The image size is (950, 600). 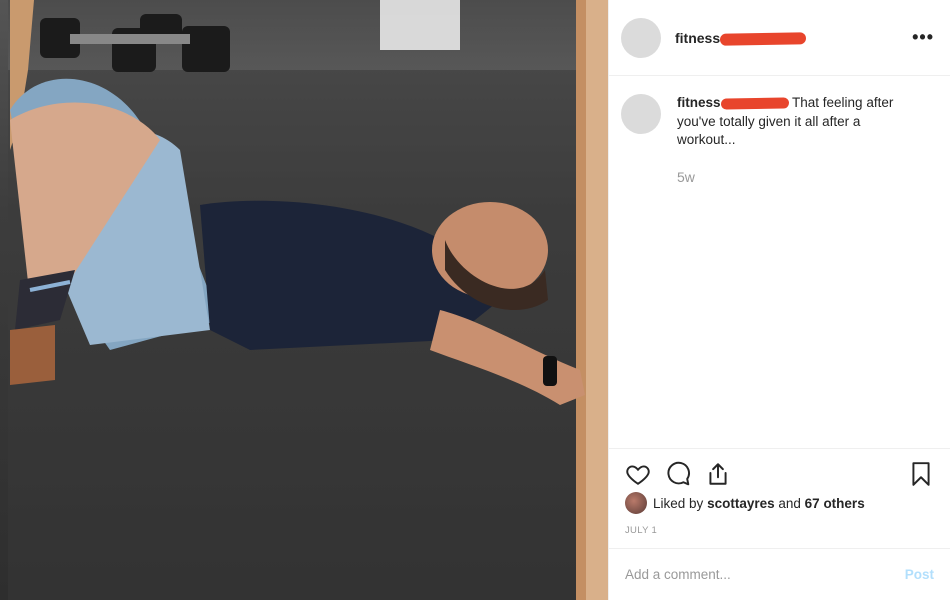 I want to click on liker-avatar, so click(x=636, y=503).